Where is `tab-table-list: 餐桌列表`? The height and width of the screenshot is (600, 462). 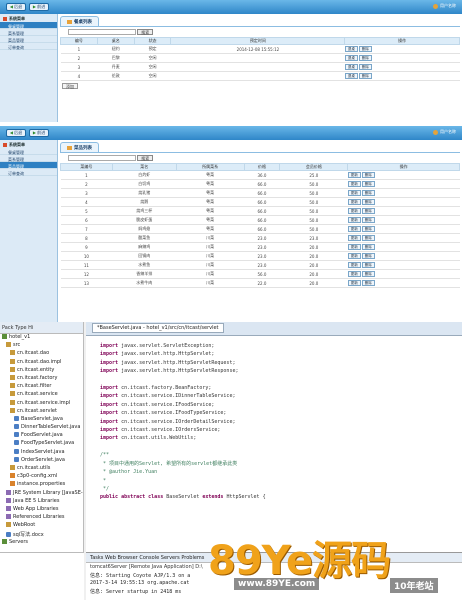 tab-table-list: 餐桌列表 is located at coordinates (79, 21).